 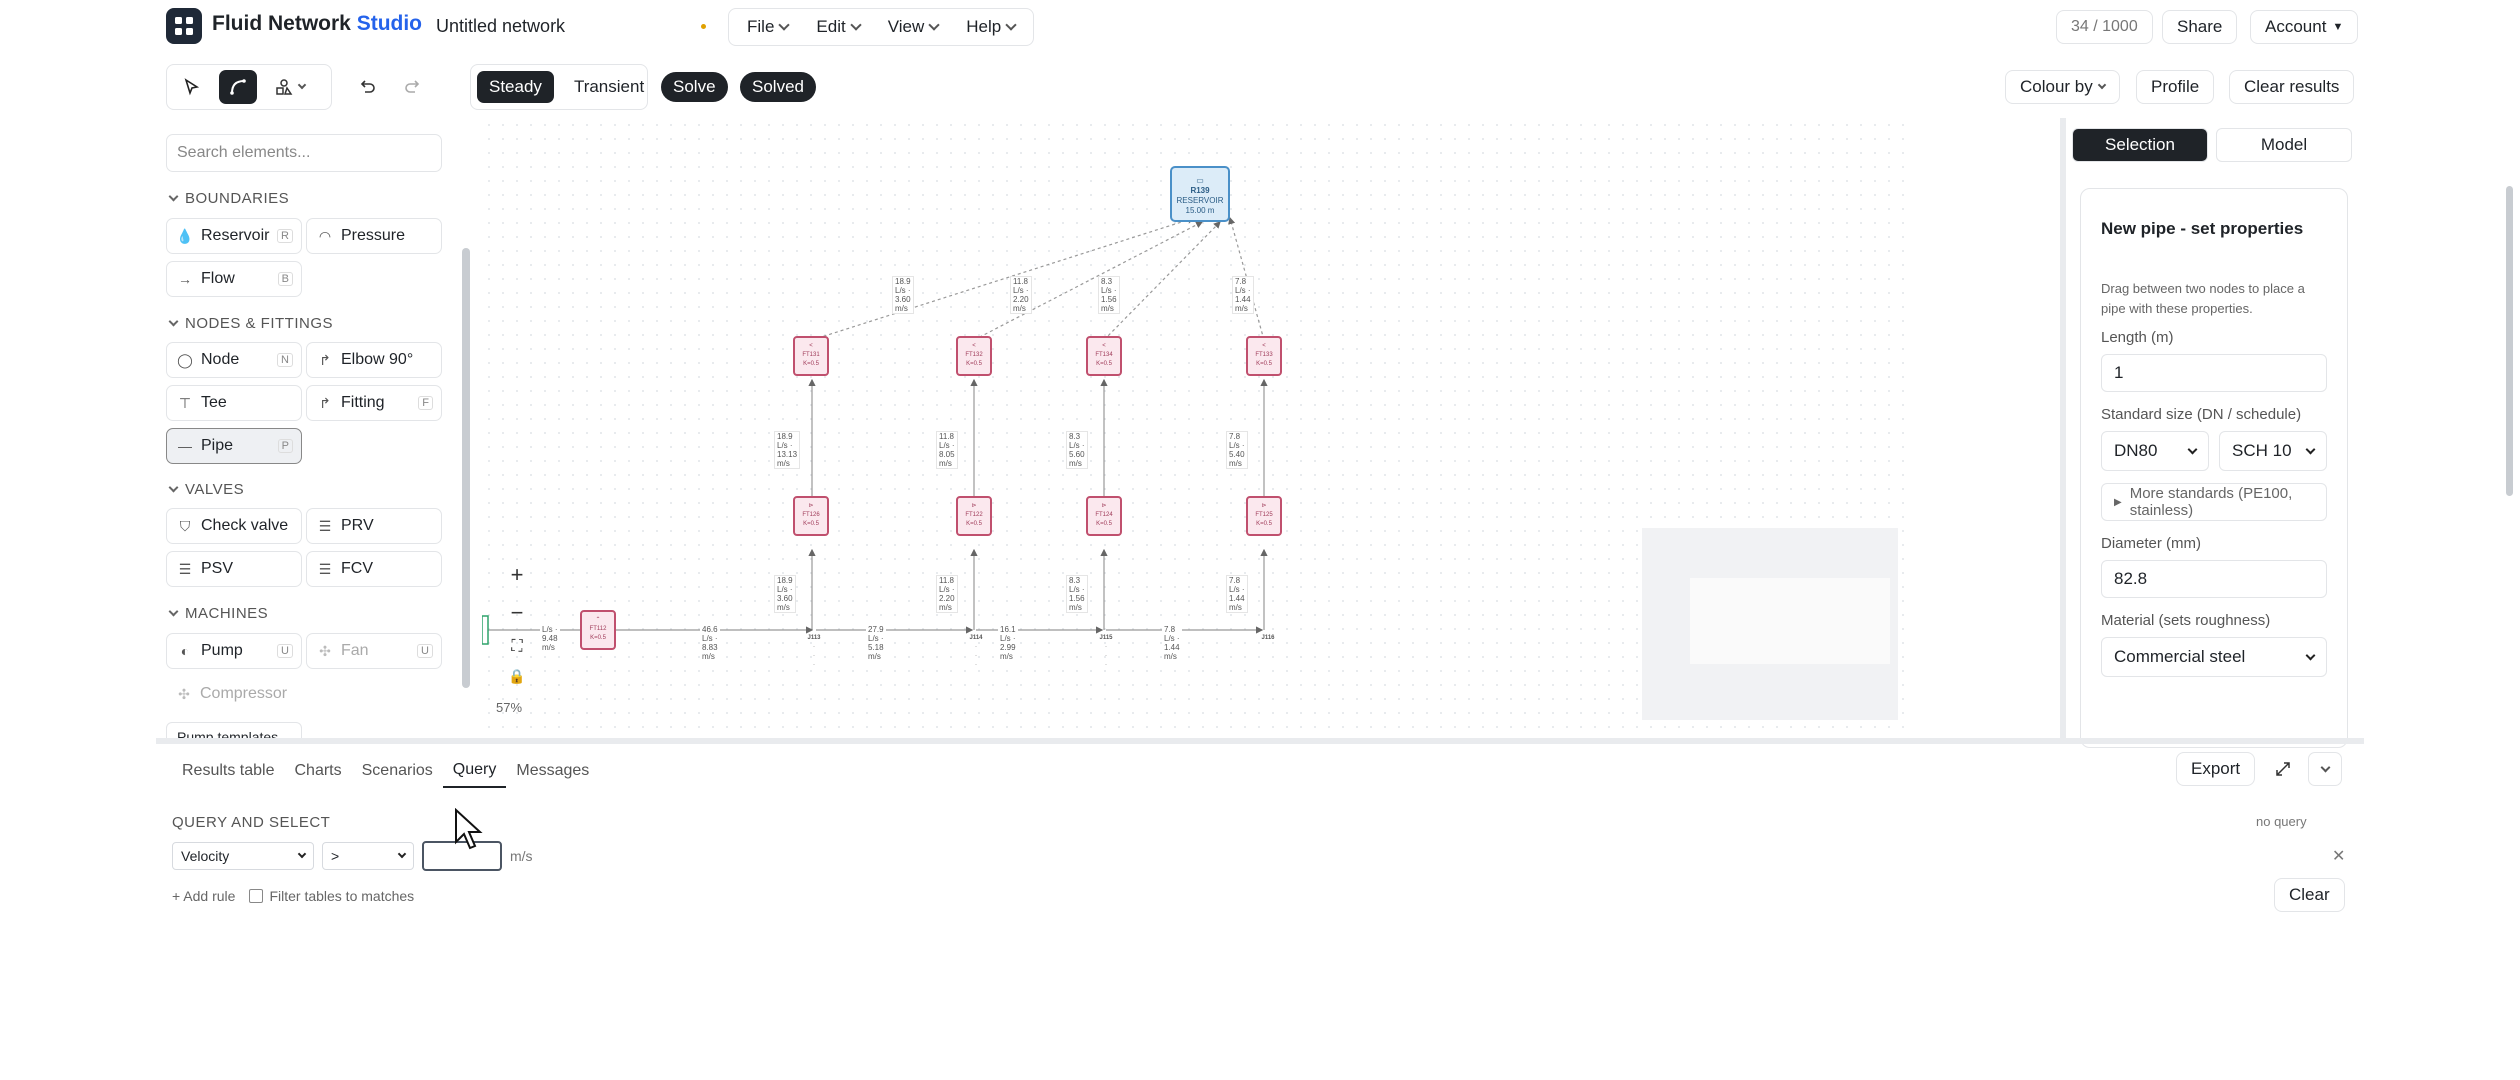 What do you see at coordinates (243, 856) in the screenshot?
I see `query-field-select: Velocity` at bounding box center [243, 856].